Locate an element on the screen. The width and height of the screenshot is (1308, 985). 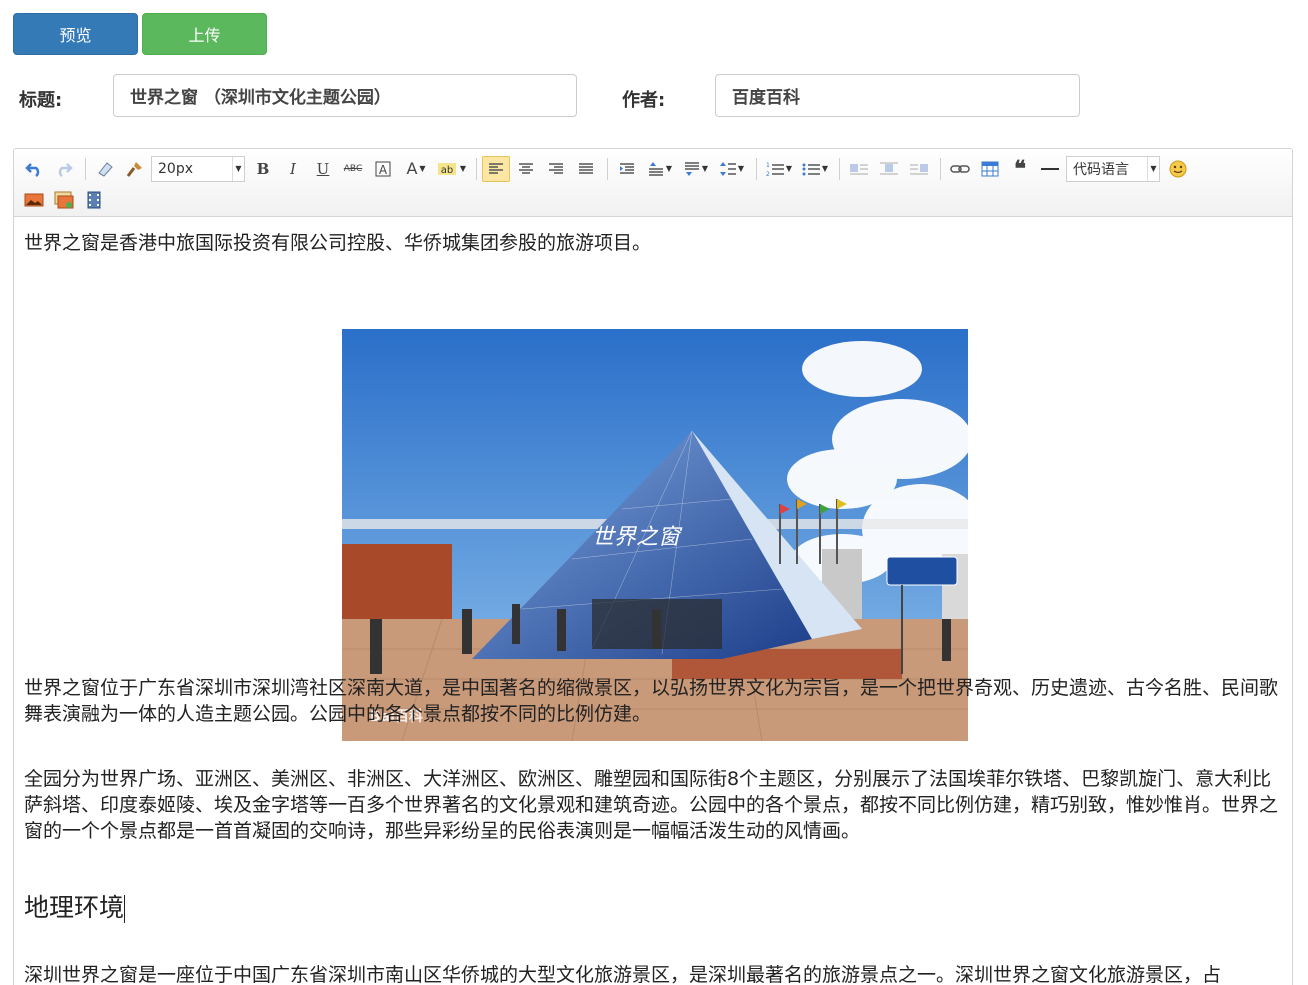
align-right-button is located at coordinates (556, 169).